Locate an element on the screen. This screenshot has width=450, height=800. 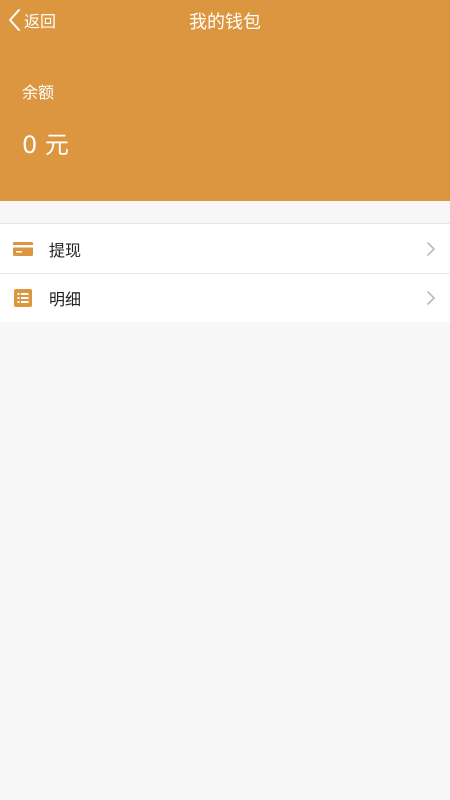
nav-bar: 返回 我的钱包 is located at coordinates (225, 20).